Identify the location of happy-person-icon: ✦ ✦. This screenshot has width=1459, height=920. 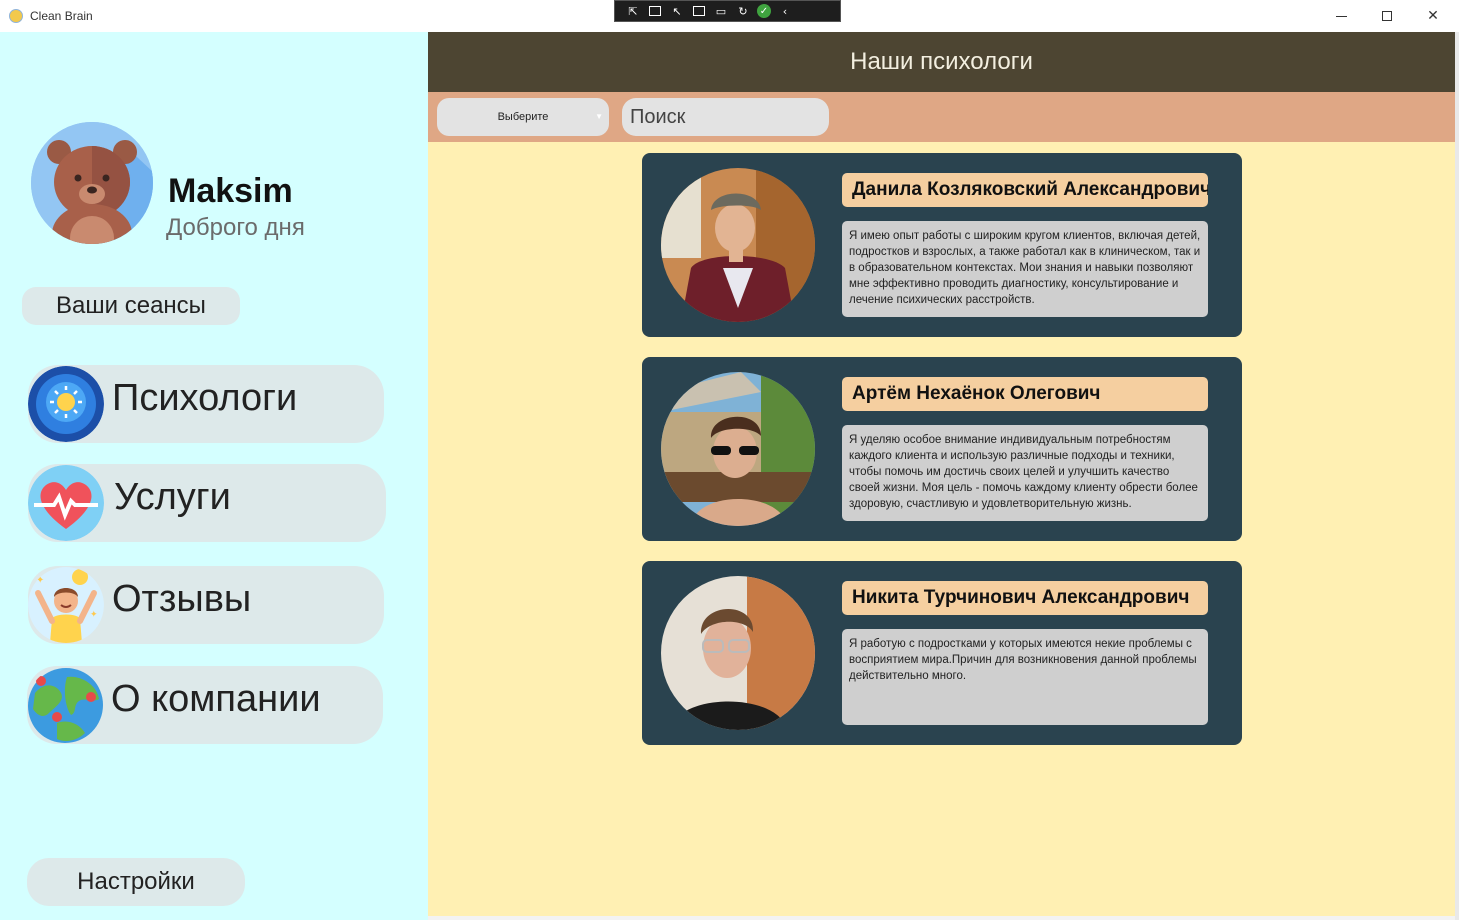
(66, 605).